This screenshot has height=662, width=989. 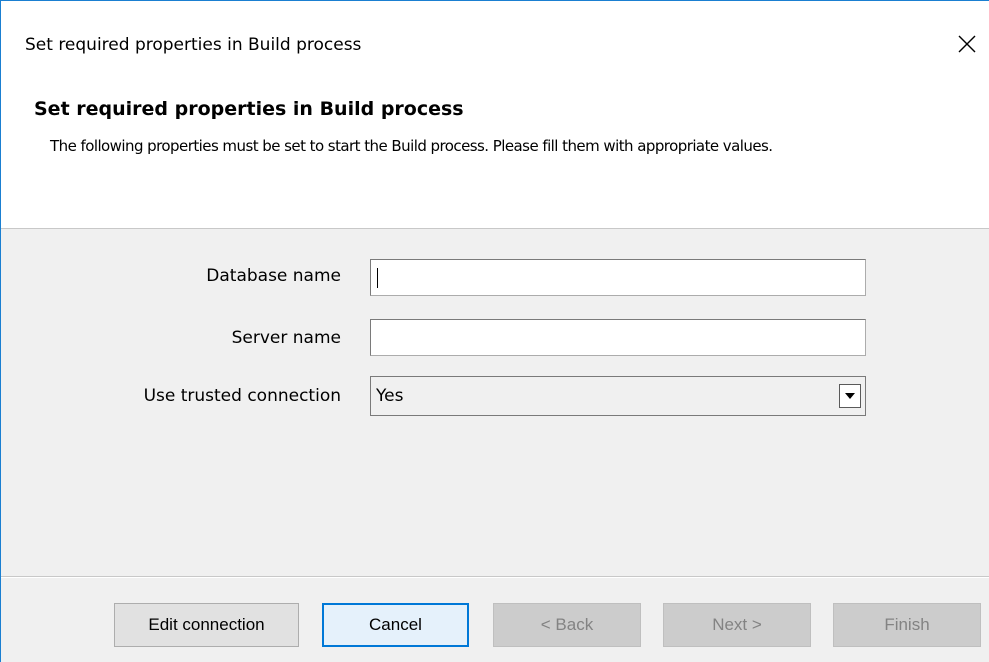 What do you see at coordinates (242, 396) in the screenshot?
I see `trusted-connection-label: Use trusted connection` at bounding box center [242, 396].